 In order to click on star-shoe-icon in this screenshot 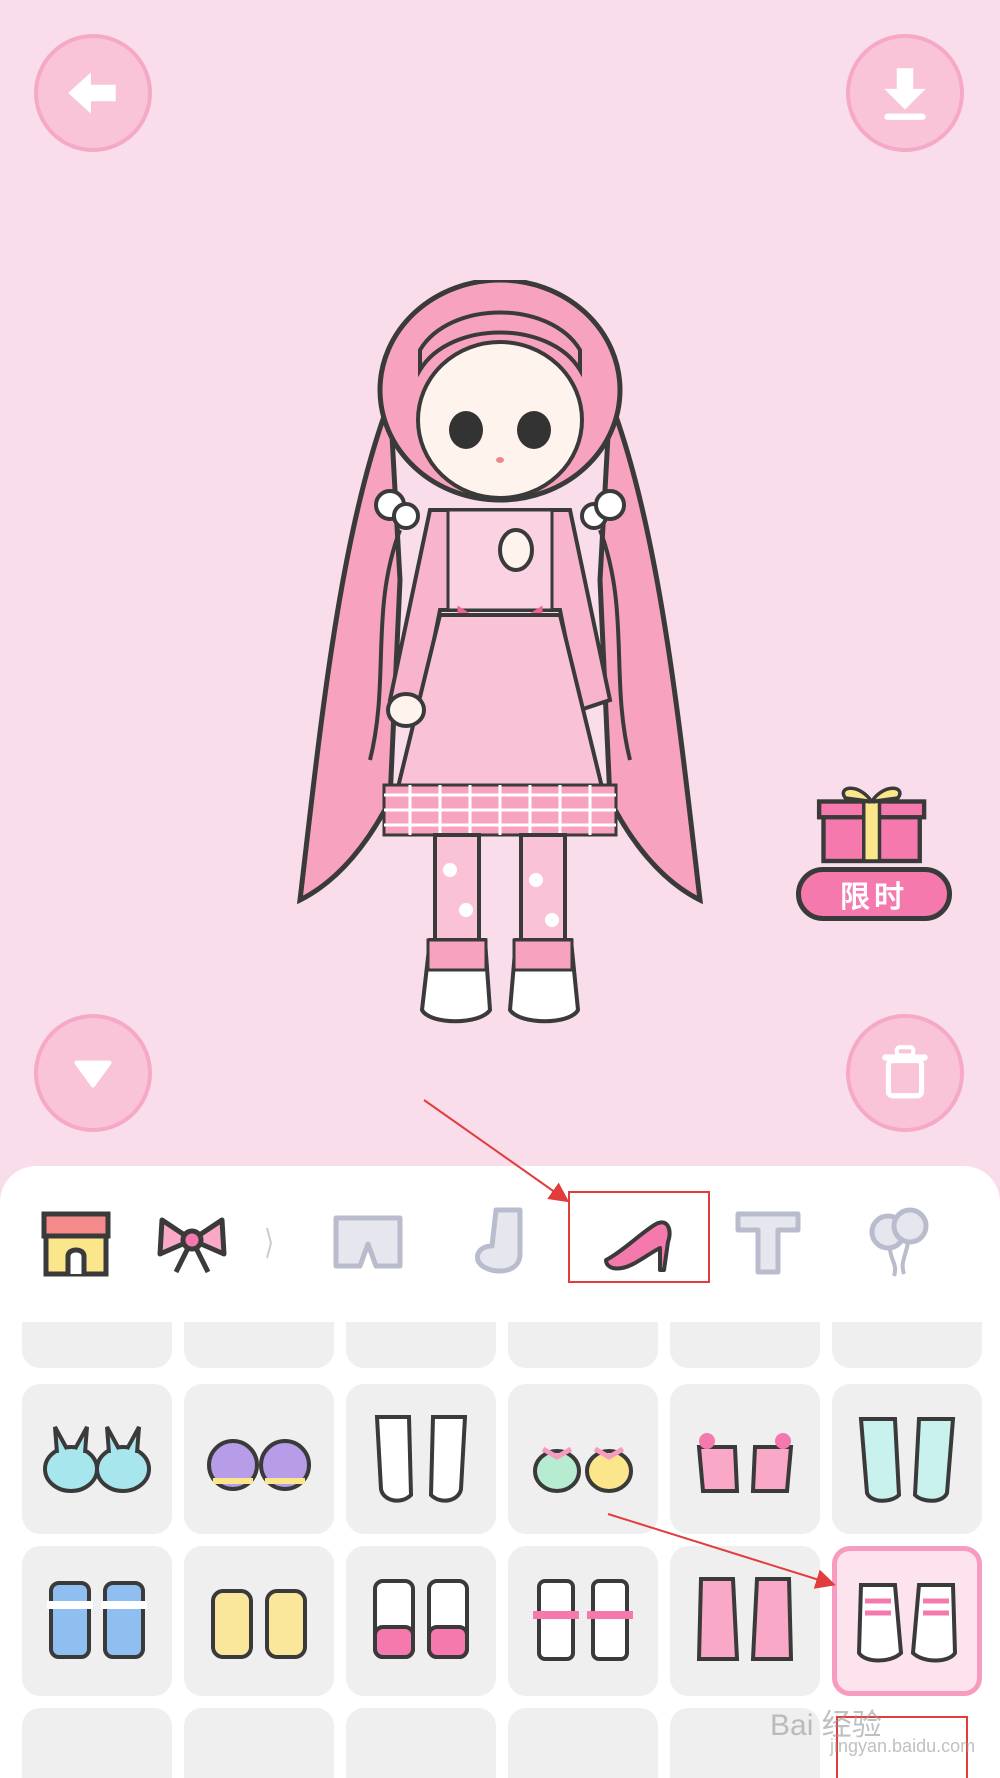, I will do `click(745, 1463)`.